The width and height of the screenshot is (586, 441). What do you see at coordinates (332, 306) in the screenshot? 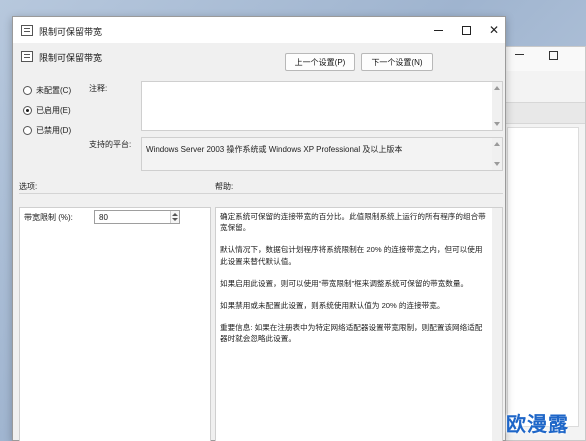
I see `help-paragraph: 如果禁用或未配置此设置，则系统使用默认值为 20% 的连接带宽。` at bounding box center [332, 306].